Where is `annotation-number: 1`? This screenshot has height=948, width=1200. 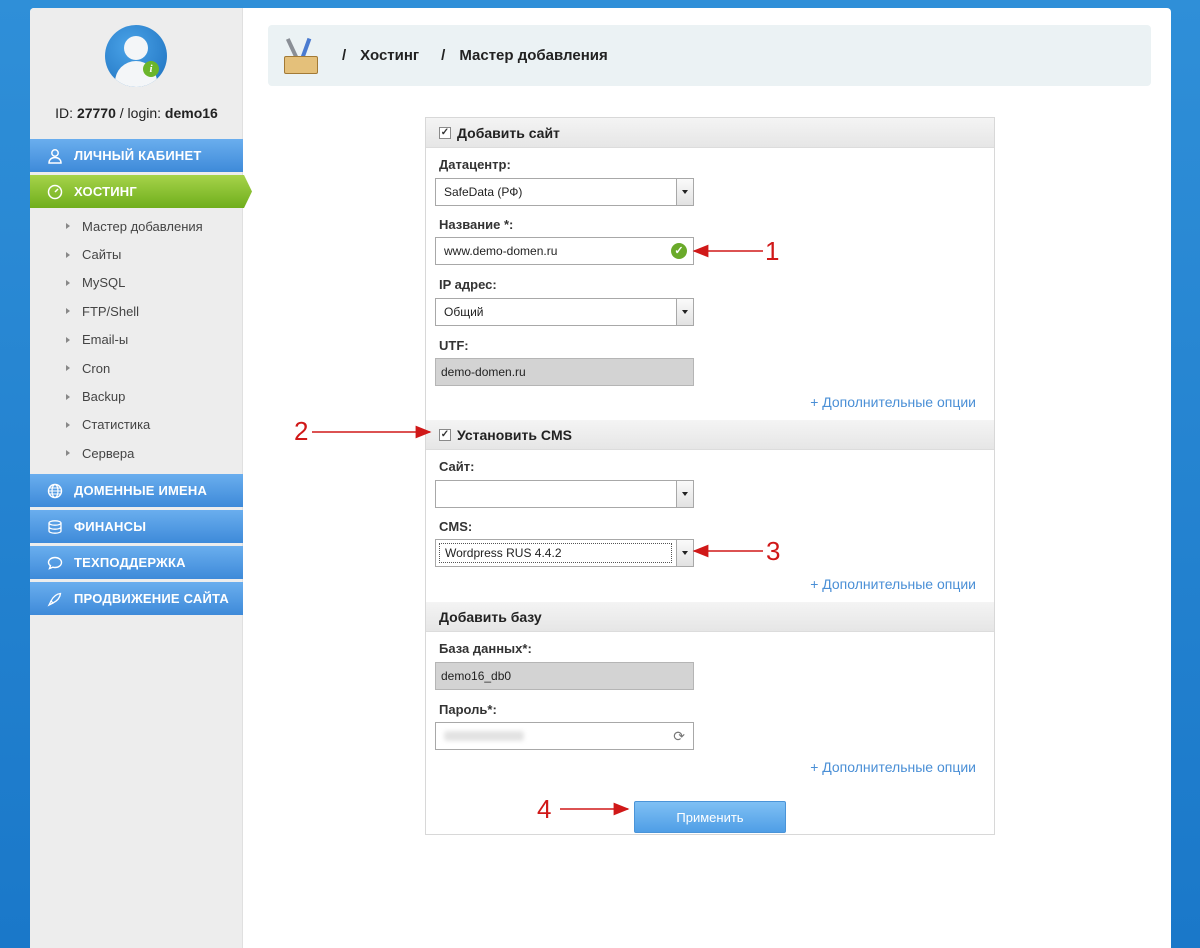 annotation-number: 1 is located at coordinates (772, 251).